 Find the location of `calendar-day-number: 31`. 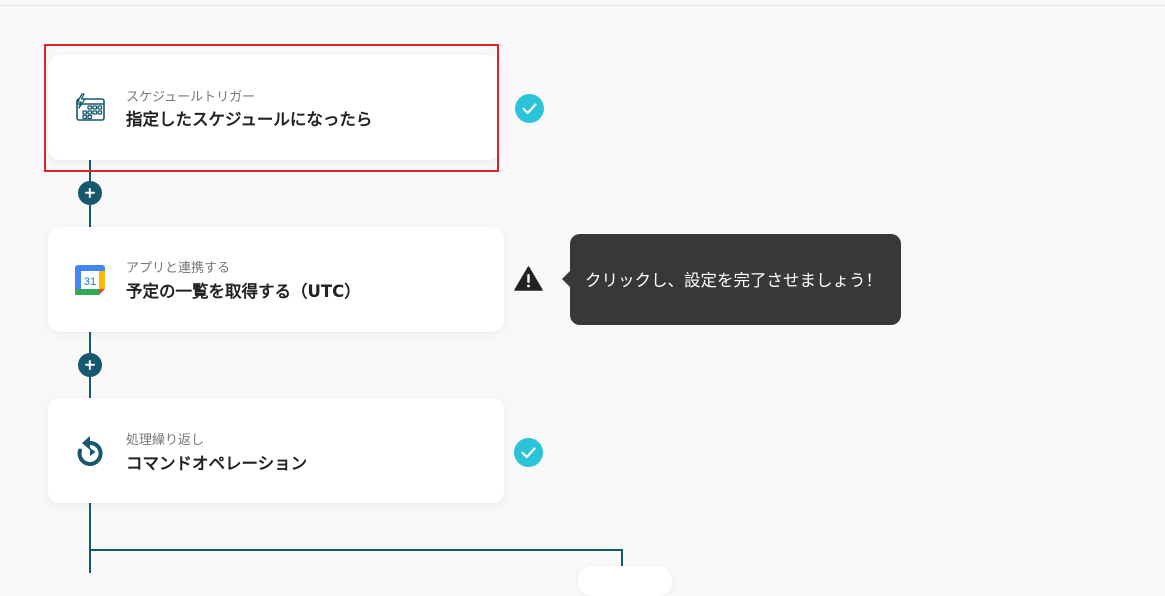

calendar-day-number: 31 is located at coordinates (90, 282).